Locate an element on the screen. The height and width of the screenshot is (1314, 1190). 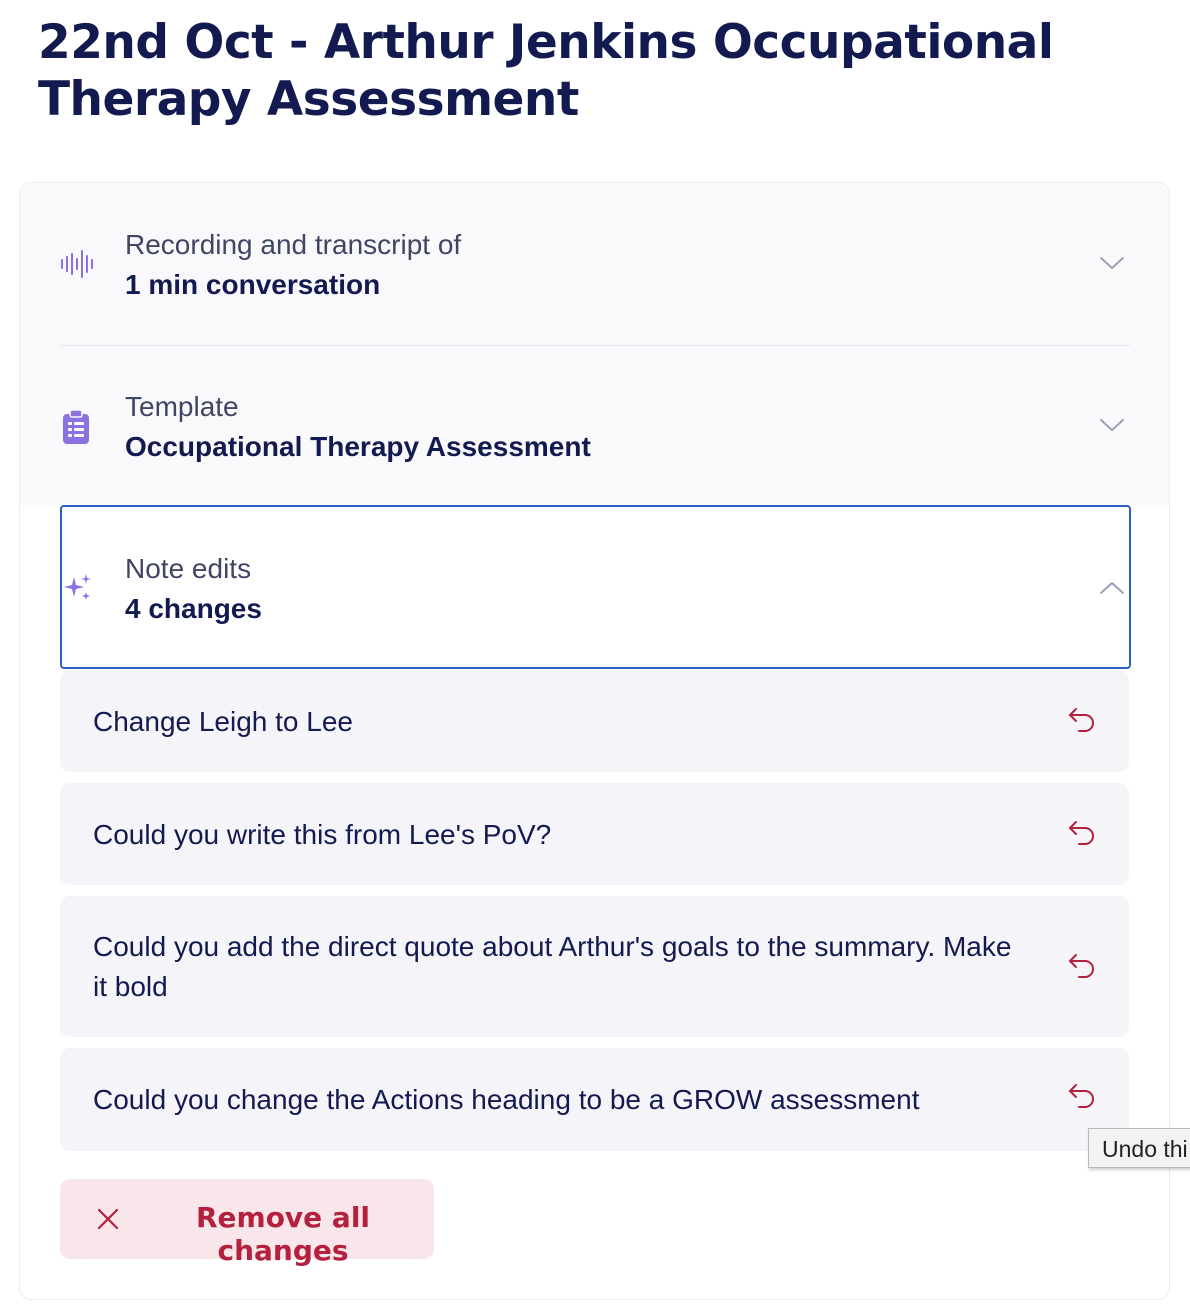
edit-item-text: Change Leigh to Lee is located at coordinates (223, 721).